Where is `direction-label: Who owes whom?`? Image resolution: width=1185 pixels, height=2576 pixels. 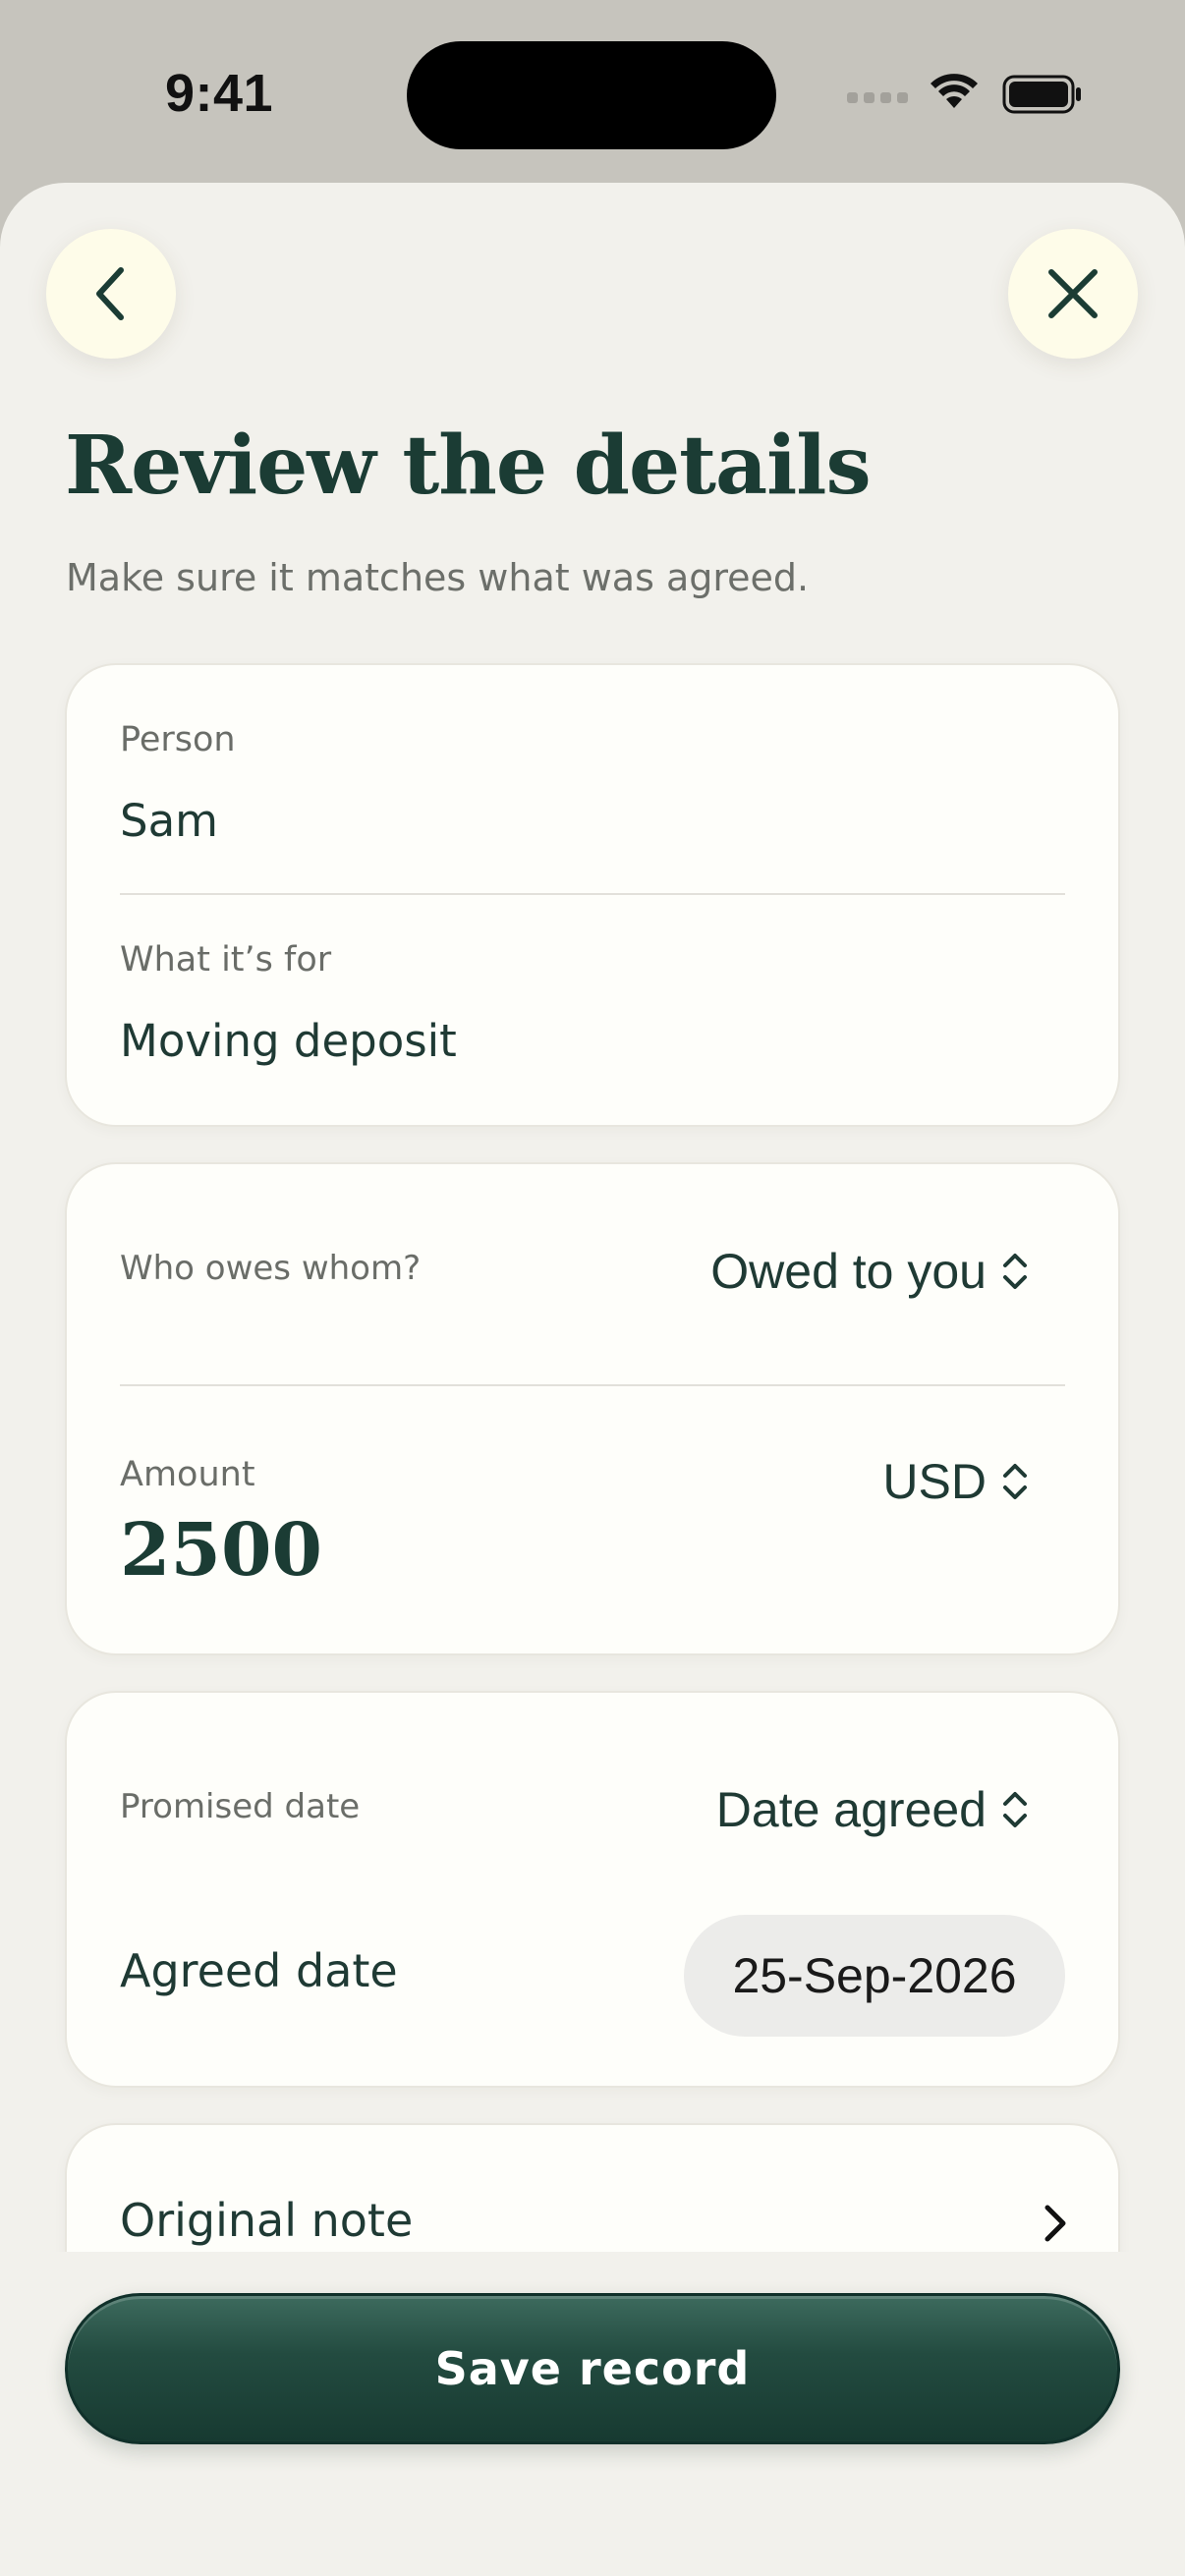 direction-label: Who owes whom? is located at coordinates (271, 1268).